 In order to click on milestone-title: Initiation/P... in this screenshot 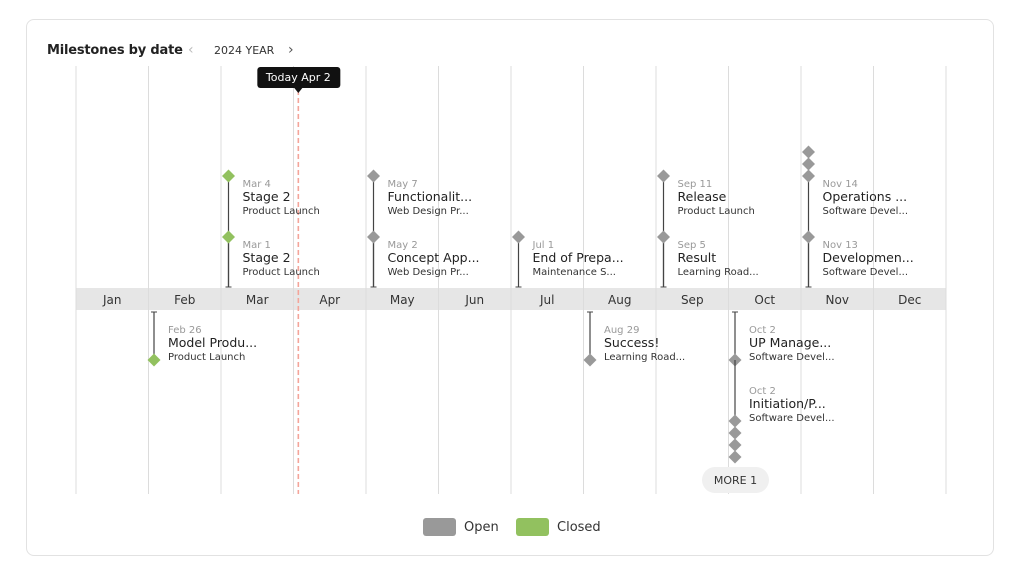, I will do `click(787, 403)`.